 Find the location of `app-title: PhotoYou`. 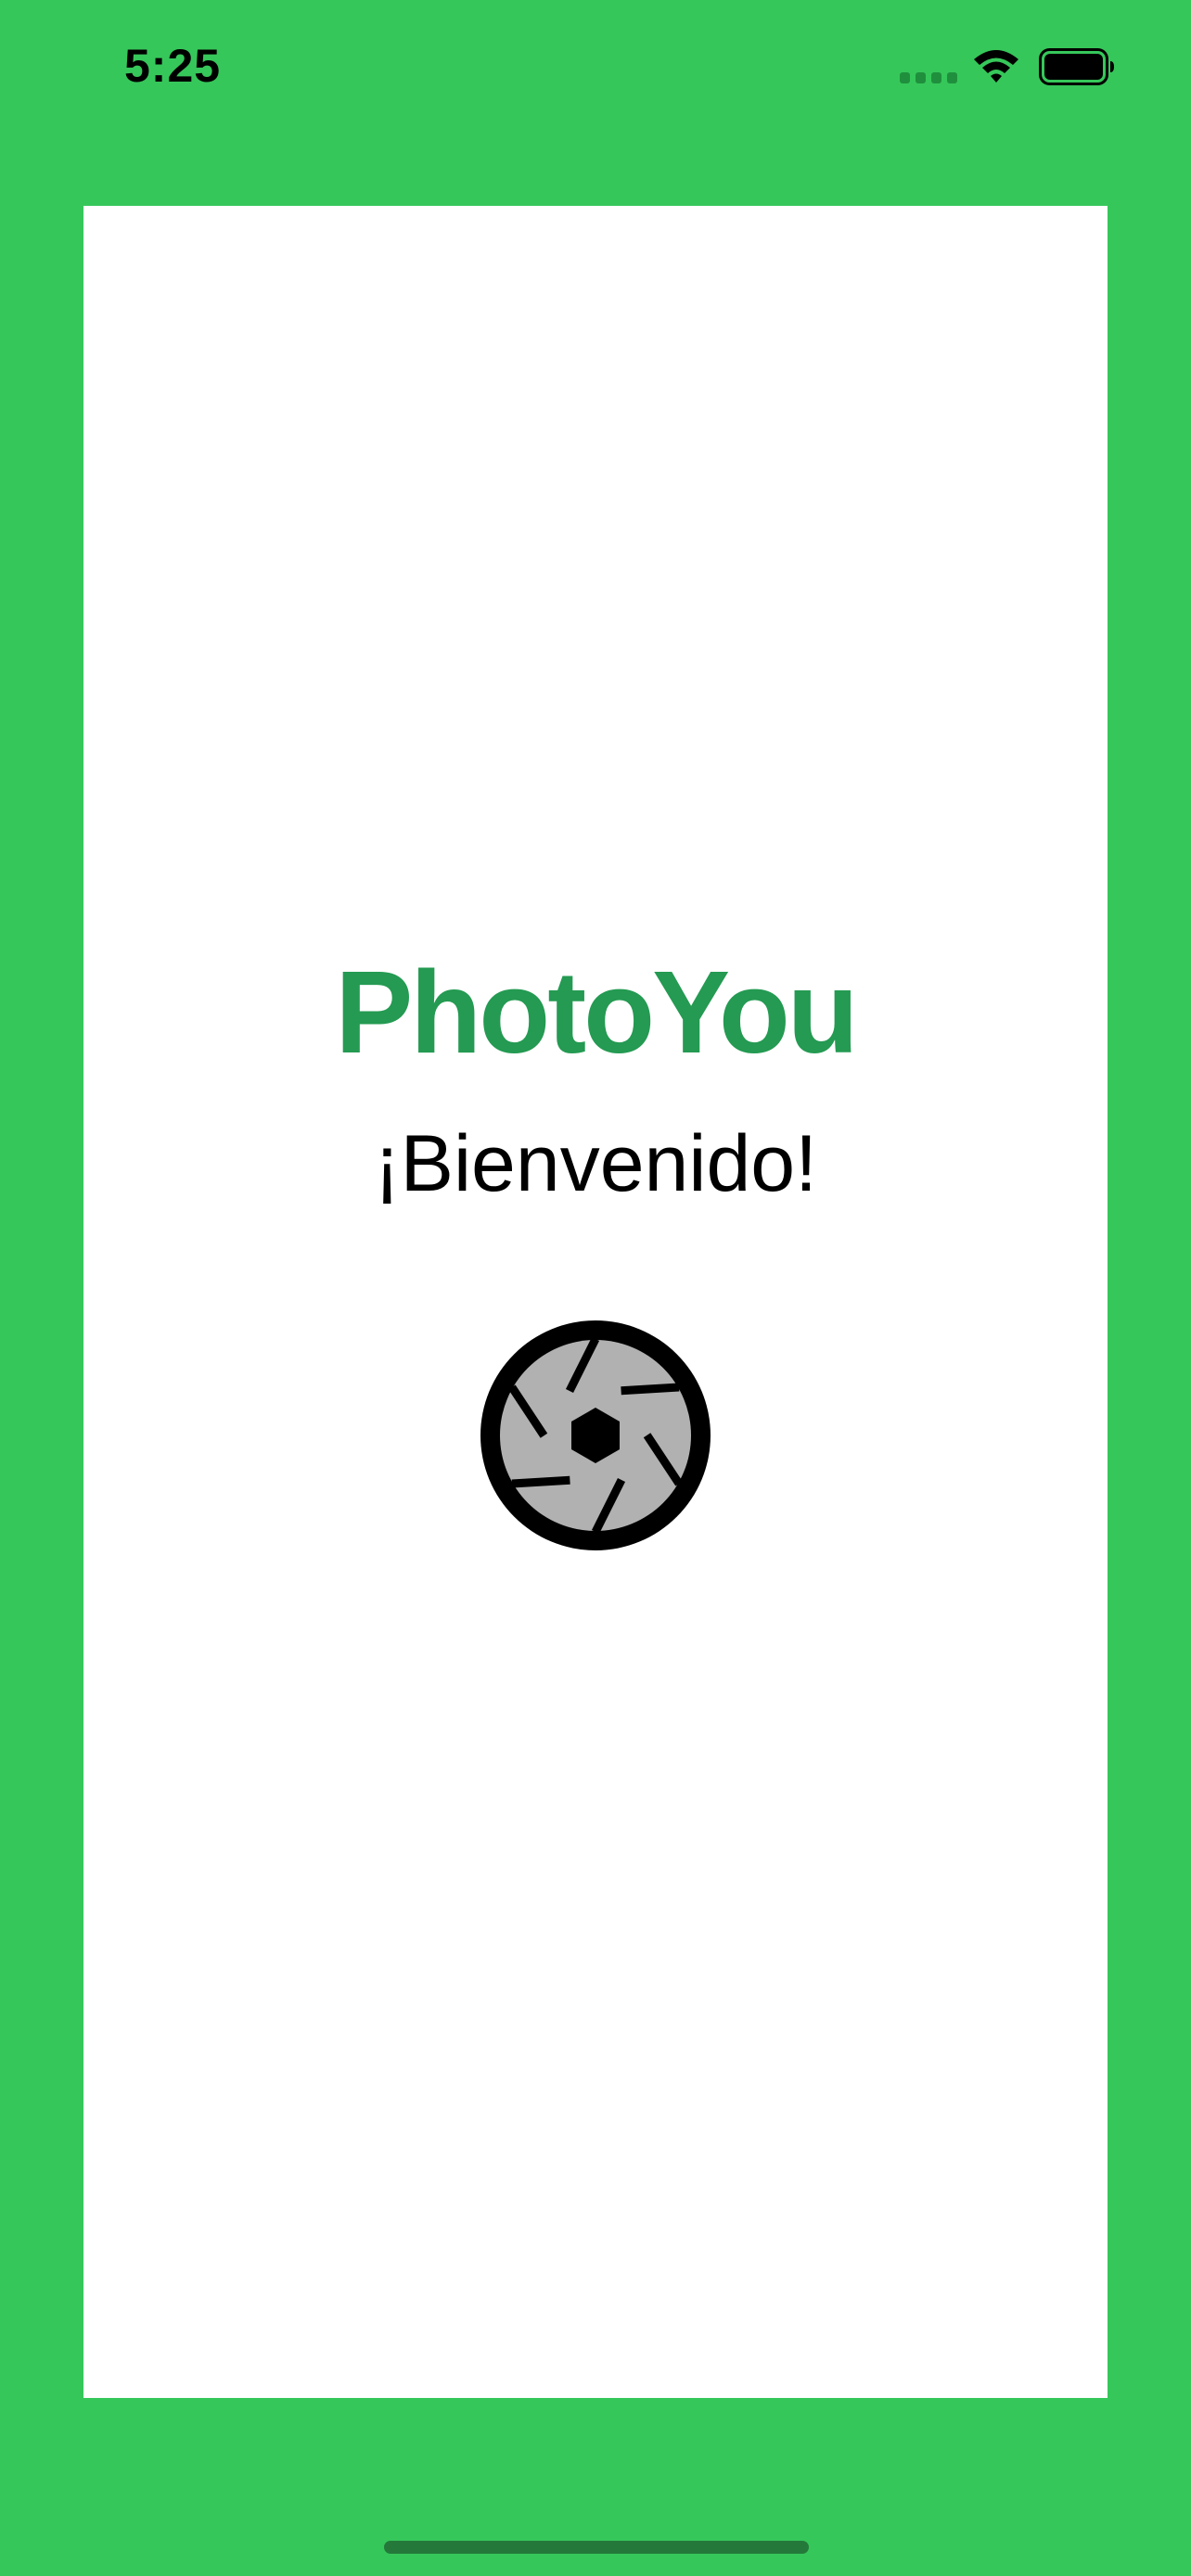

app-title: PhotoYou is located at coordinates (597, 1012).